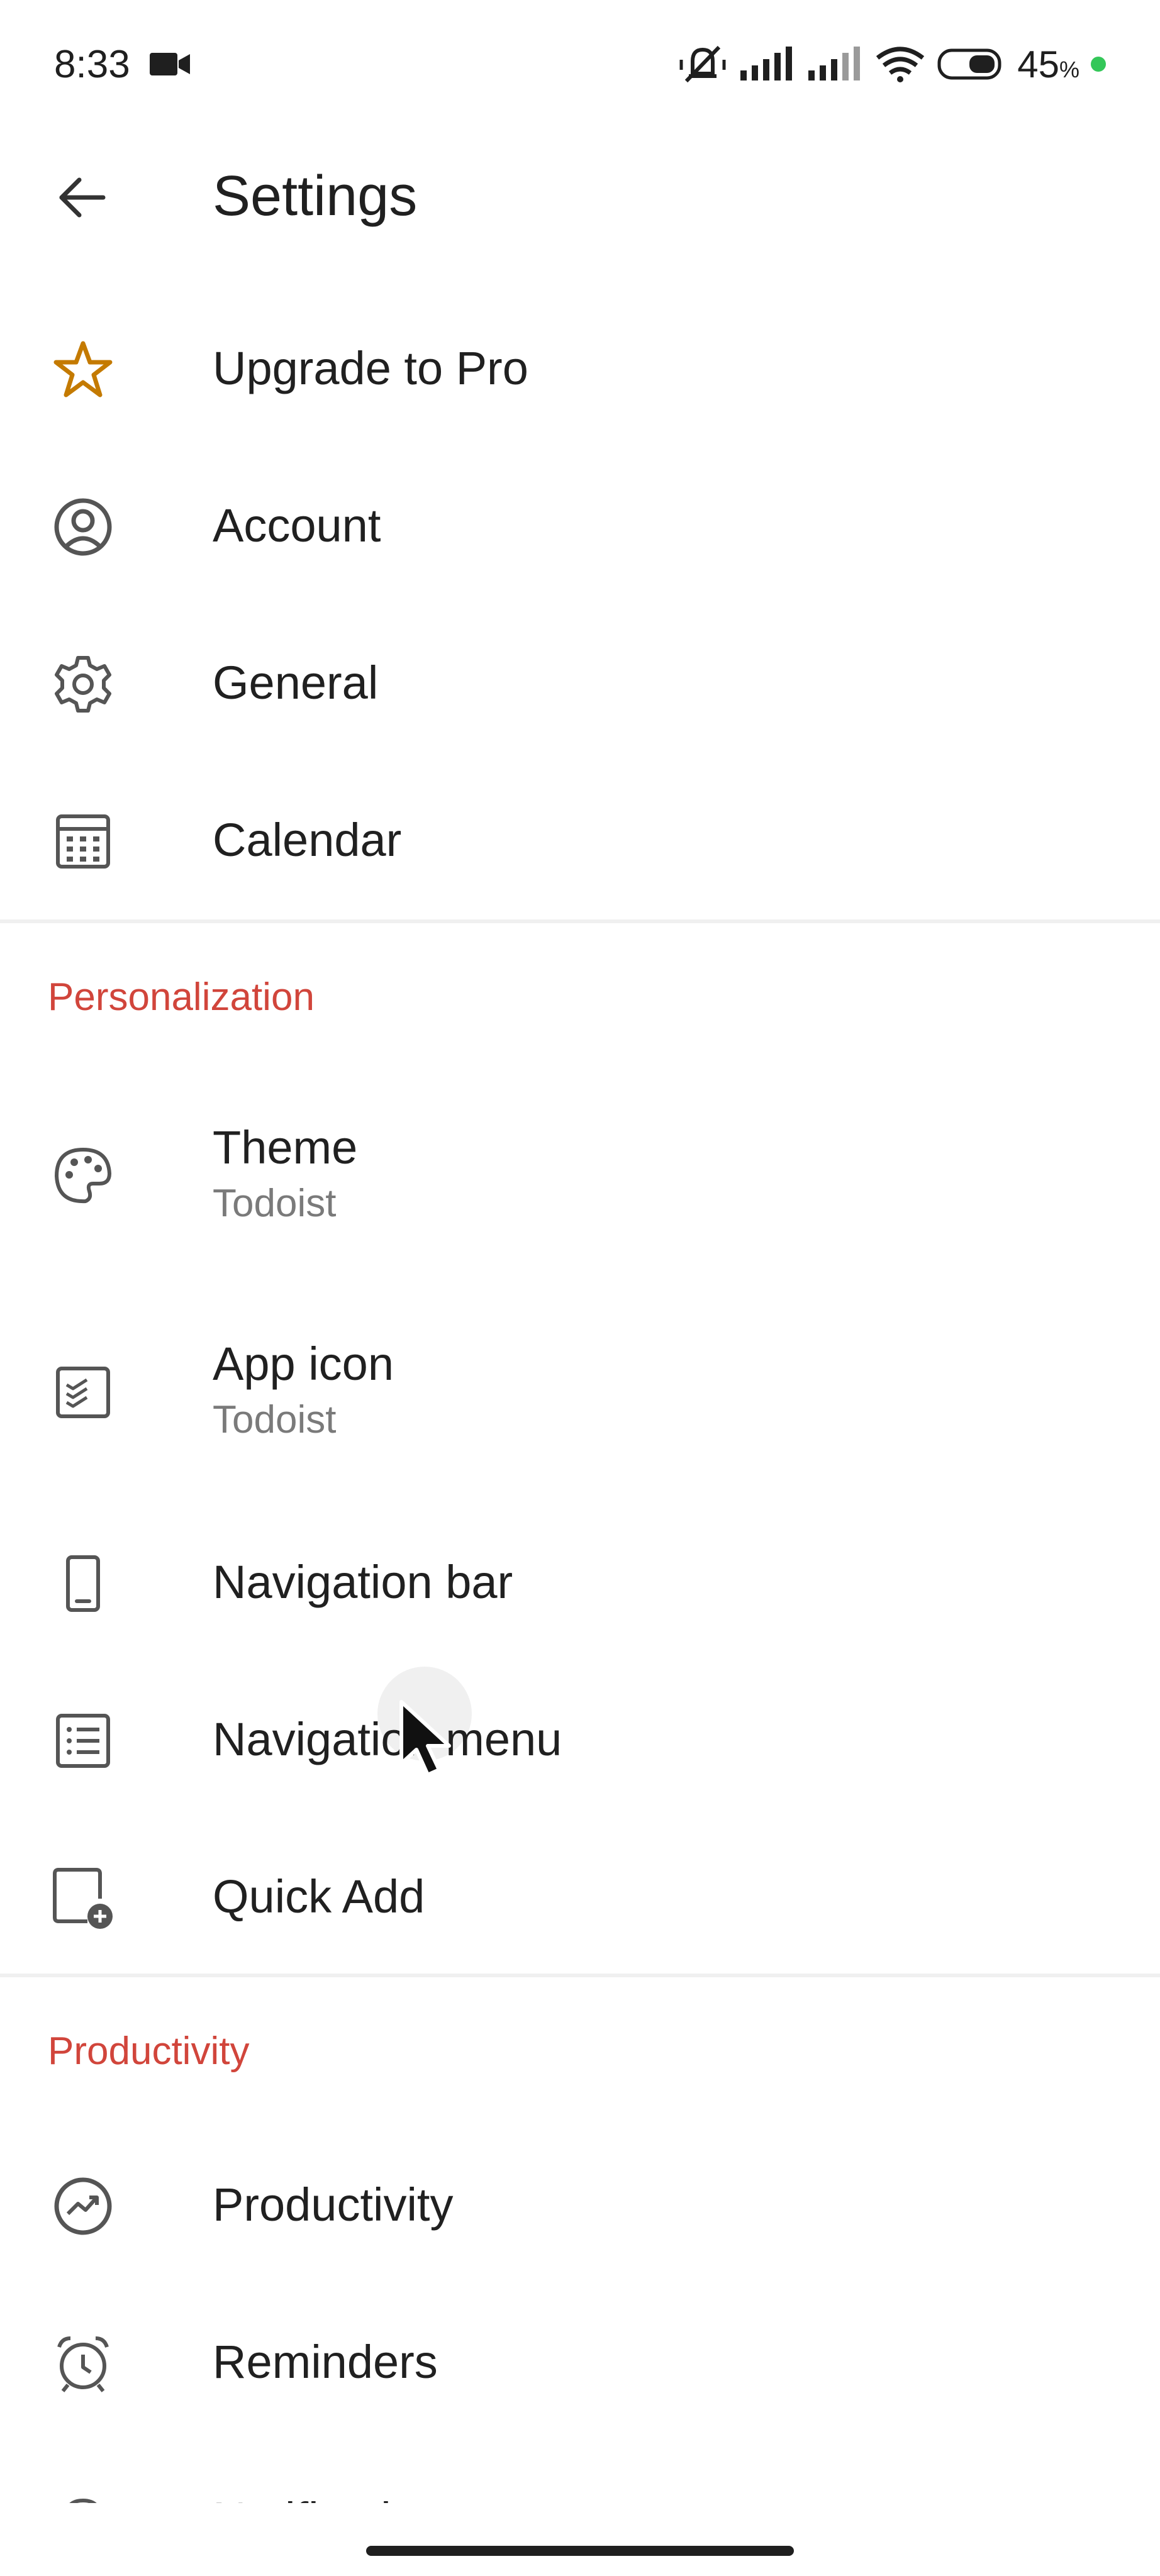  Describe the element at coordinates (83, 527) in the screenshot. I see `account-icon` at that location.